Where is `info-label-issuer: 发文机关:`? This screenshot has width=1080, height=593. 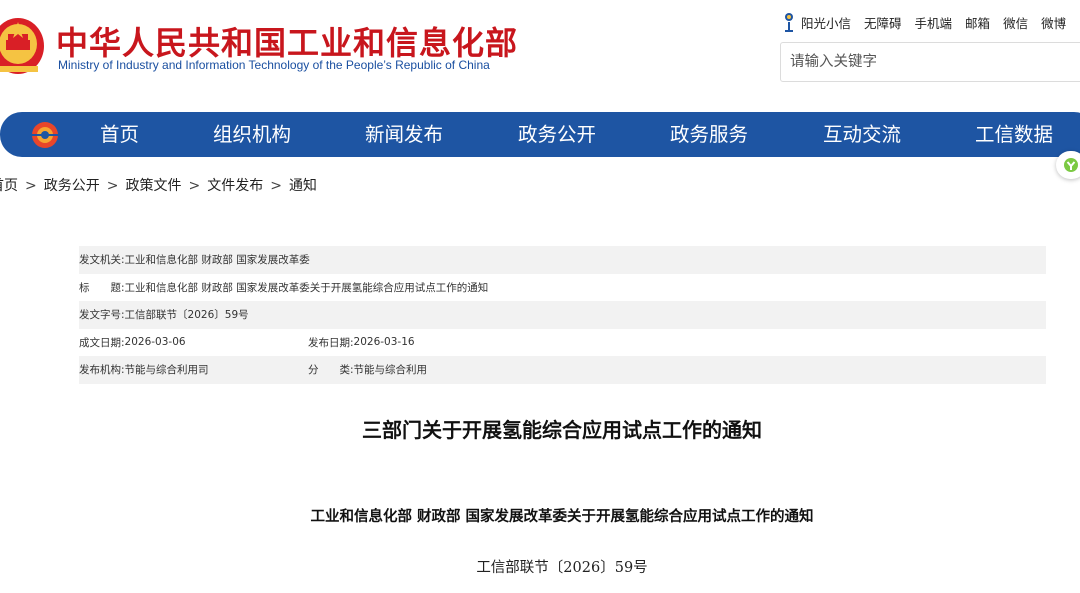
info-label-issuer: 发文机关: is located at coordinates (102, 260).